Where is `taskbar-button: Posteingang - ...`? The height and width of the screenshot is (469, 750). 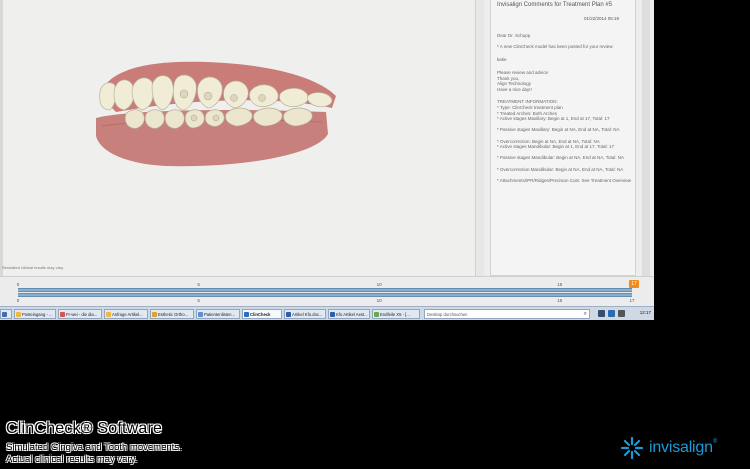
taskbar-button: Posteingang - ... is located at coordinates (35, 314).